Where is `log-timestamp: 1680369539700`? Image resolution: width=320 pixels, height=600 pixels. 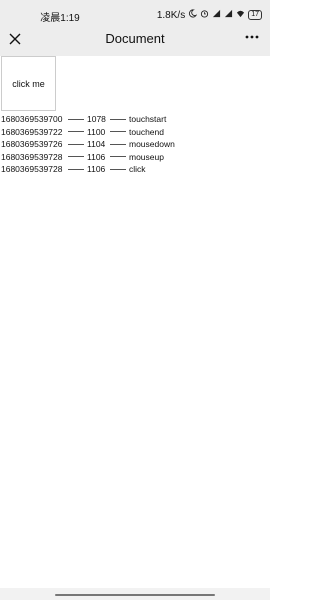
log-timestamp: 1680369539700 is located at coordinates (32, 119).